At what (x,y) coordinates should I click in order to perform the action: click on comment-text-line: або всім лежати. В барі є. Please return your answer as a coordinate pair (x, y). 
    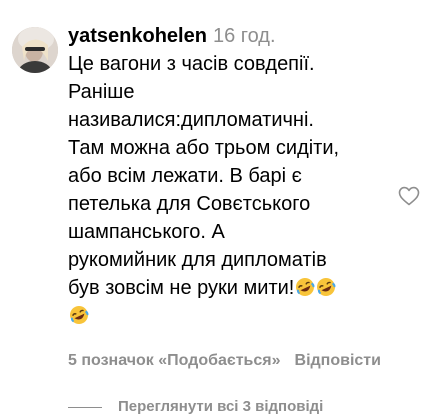
    Looking at the image, I should click on (185, 176).